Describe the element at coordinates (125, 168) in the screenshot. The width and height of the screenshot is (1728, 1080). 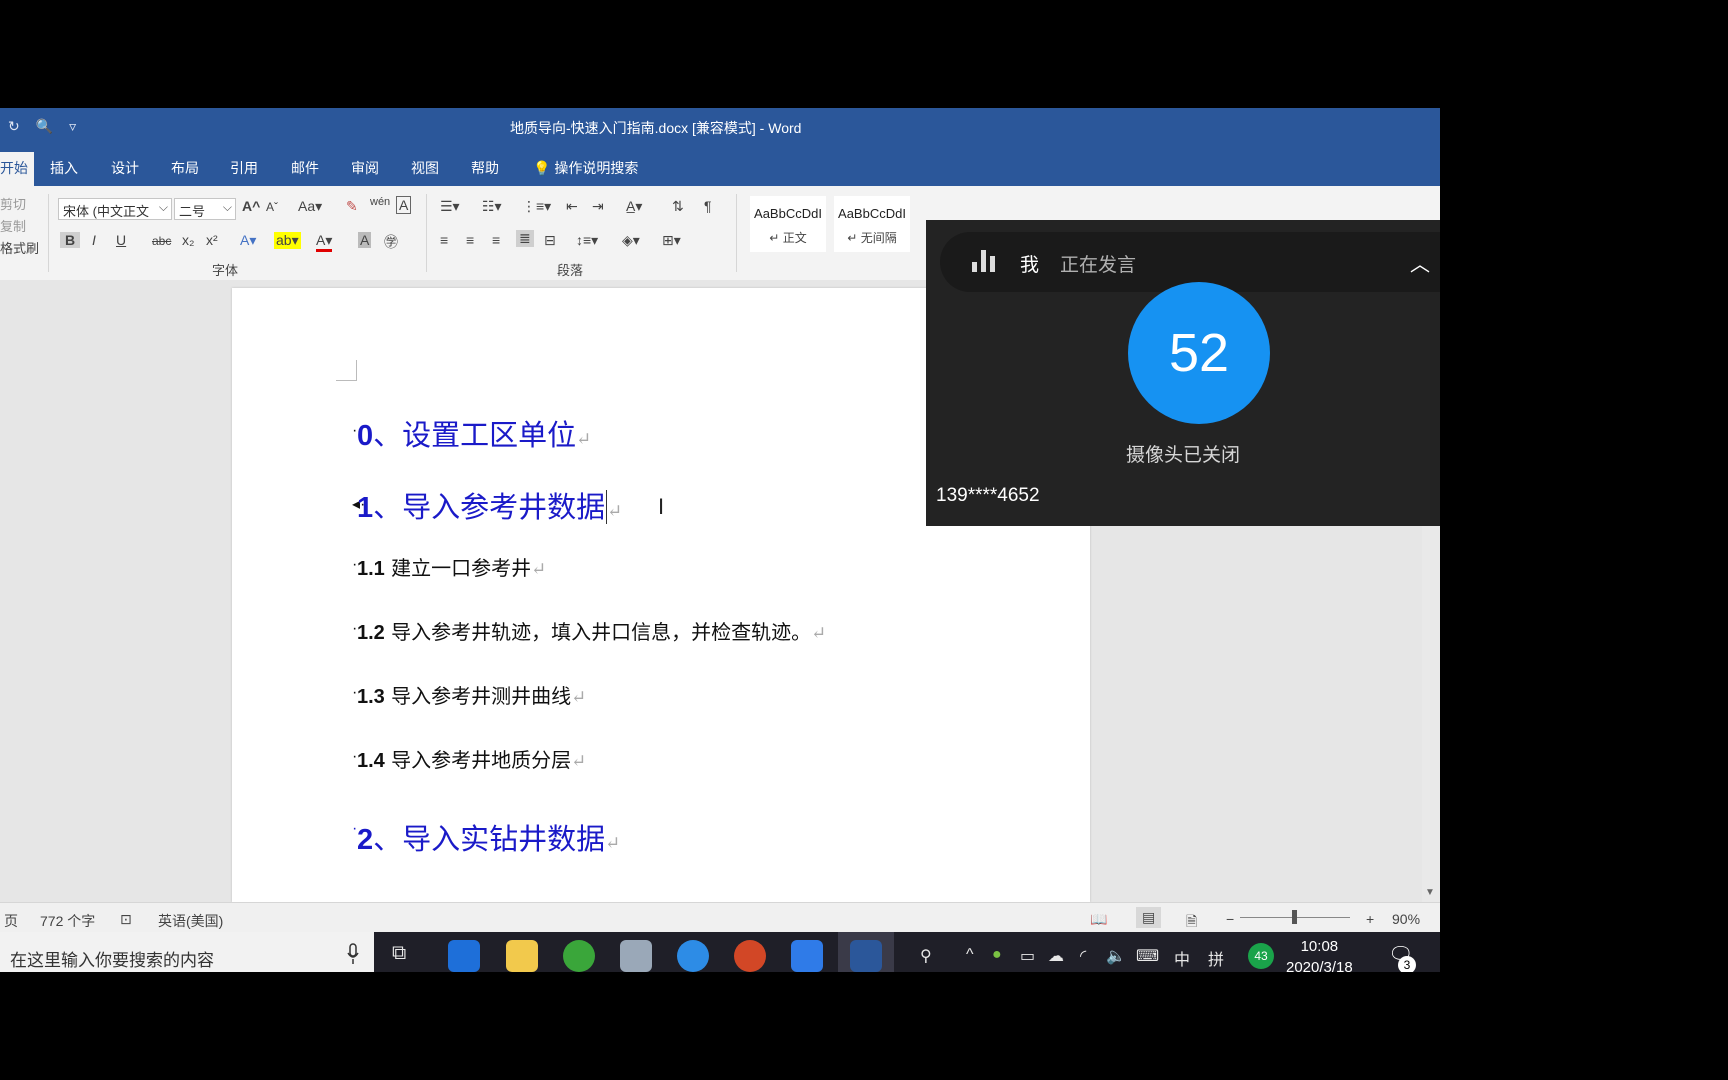
I see `tab-design: 设计` at that location.